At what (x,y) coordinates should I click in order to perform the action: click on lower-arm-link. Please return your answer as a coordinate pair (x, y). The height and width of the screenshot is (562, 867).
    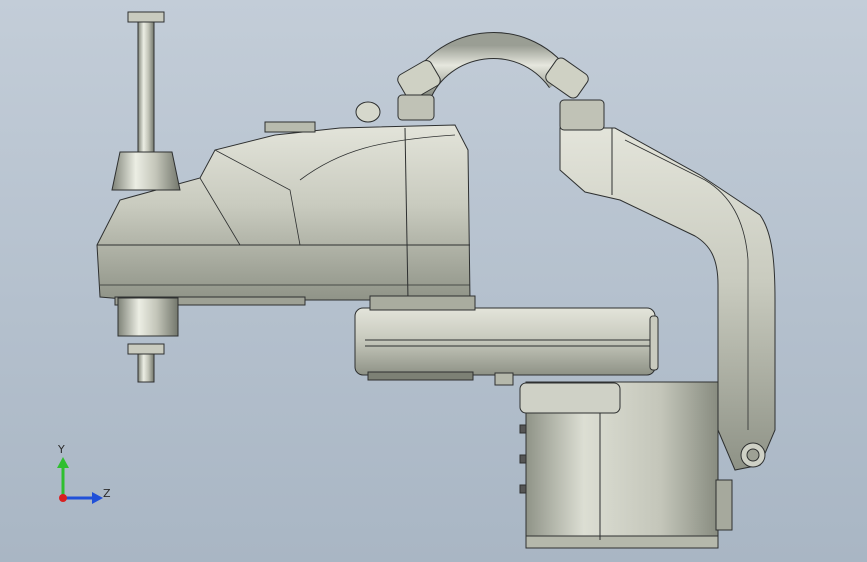
    Looking at the image, I should click on (506, 346).